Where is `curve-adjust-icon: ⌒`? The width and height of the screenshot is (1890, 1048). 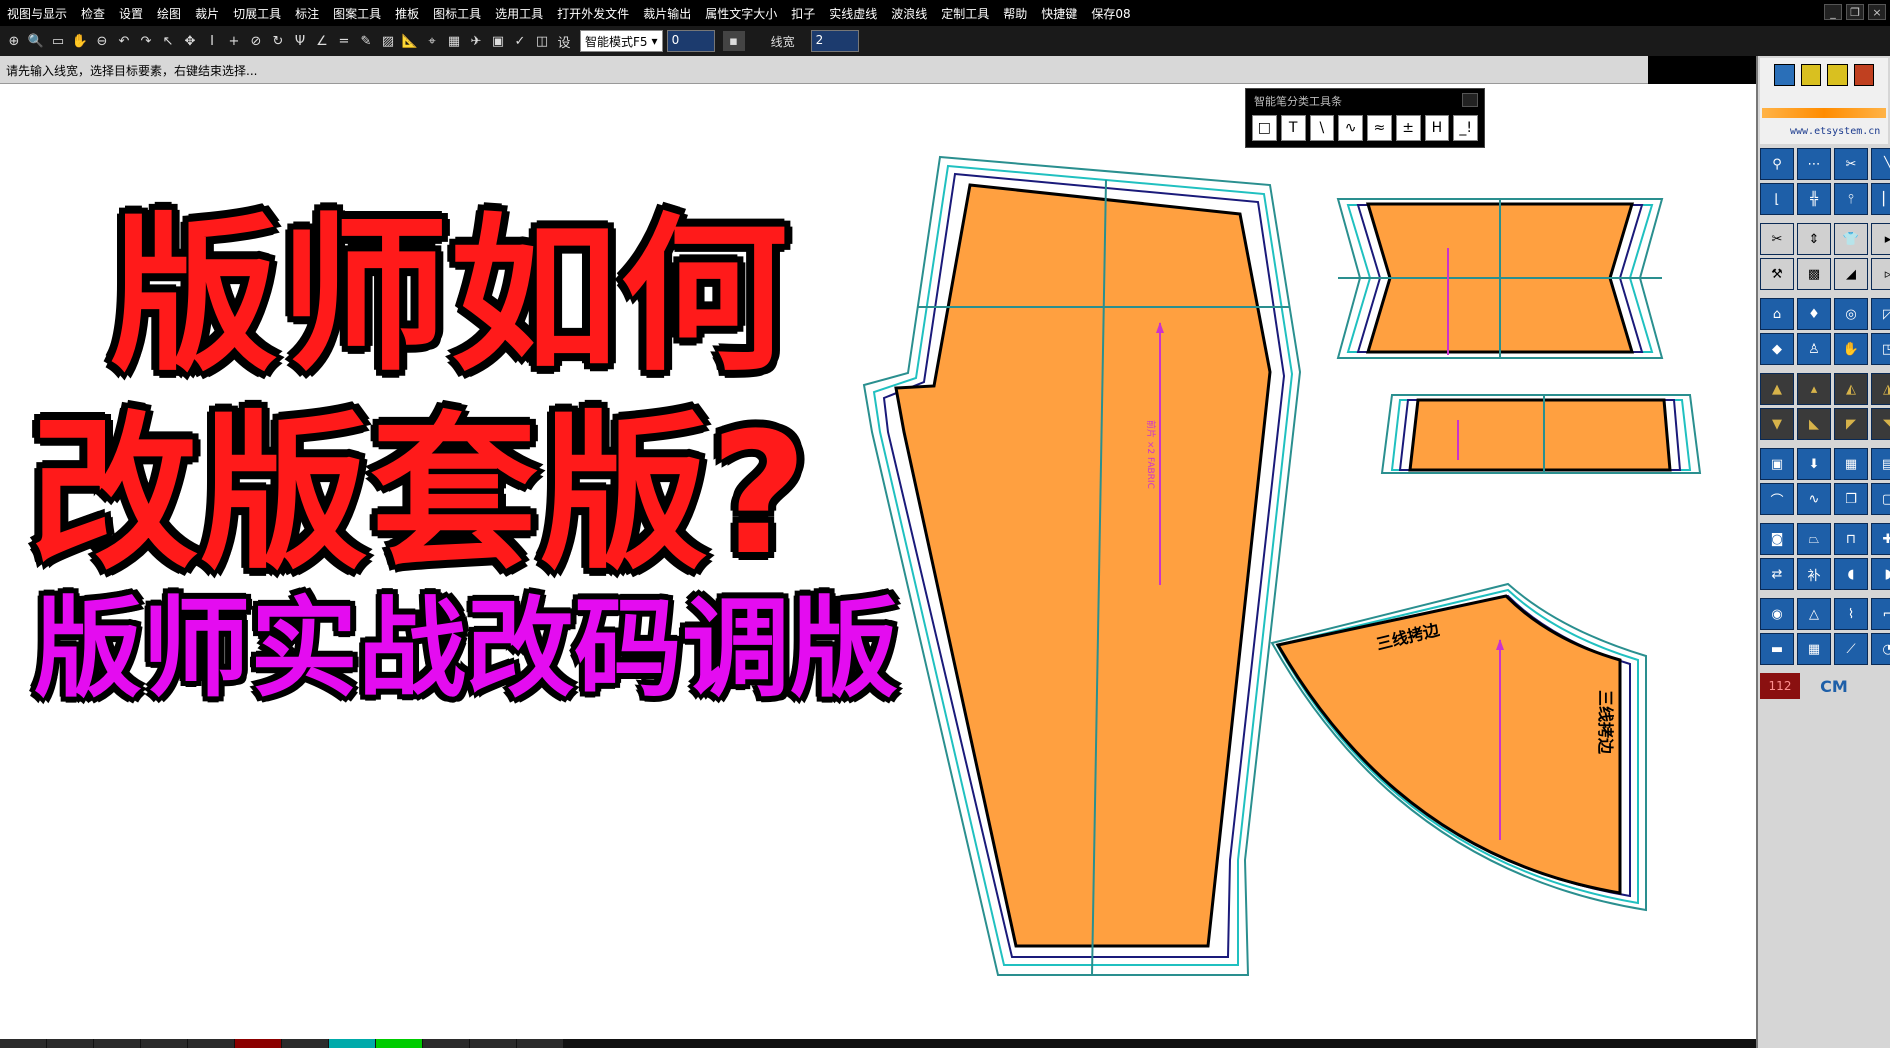 curve-adjust-icon: ⌒ is located at coordinates (1777, 499).